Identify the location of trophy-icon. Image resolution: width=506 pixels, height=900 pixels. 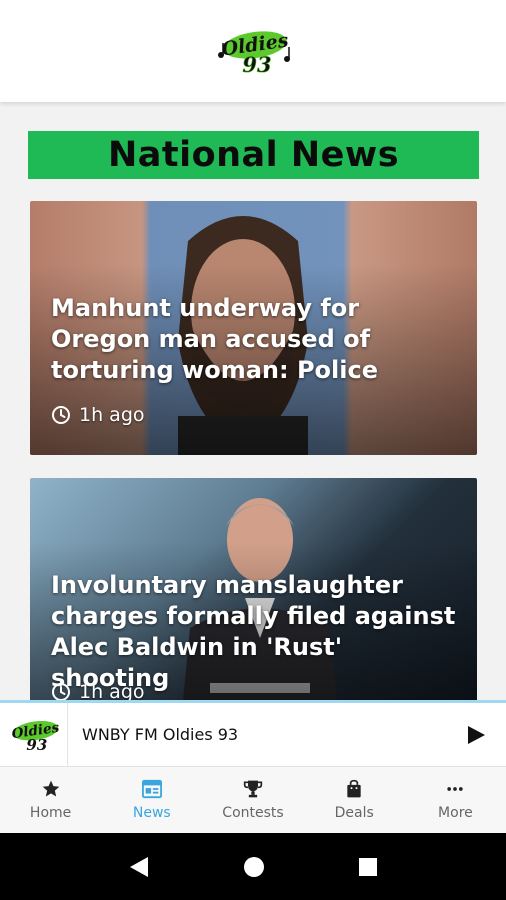
(253, 789).